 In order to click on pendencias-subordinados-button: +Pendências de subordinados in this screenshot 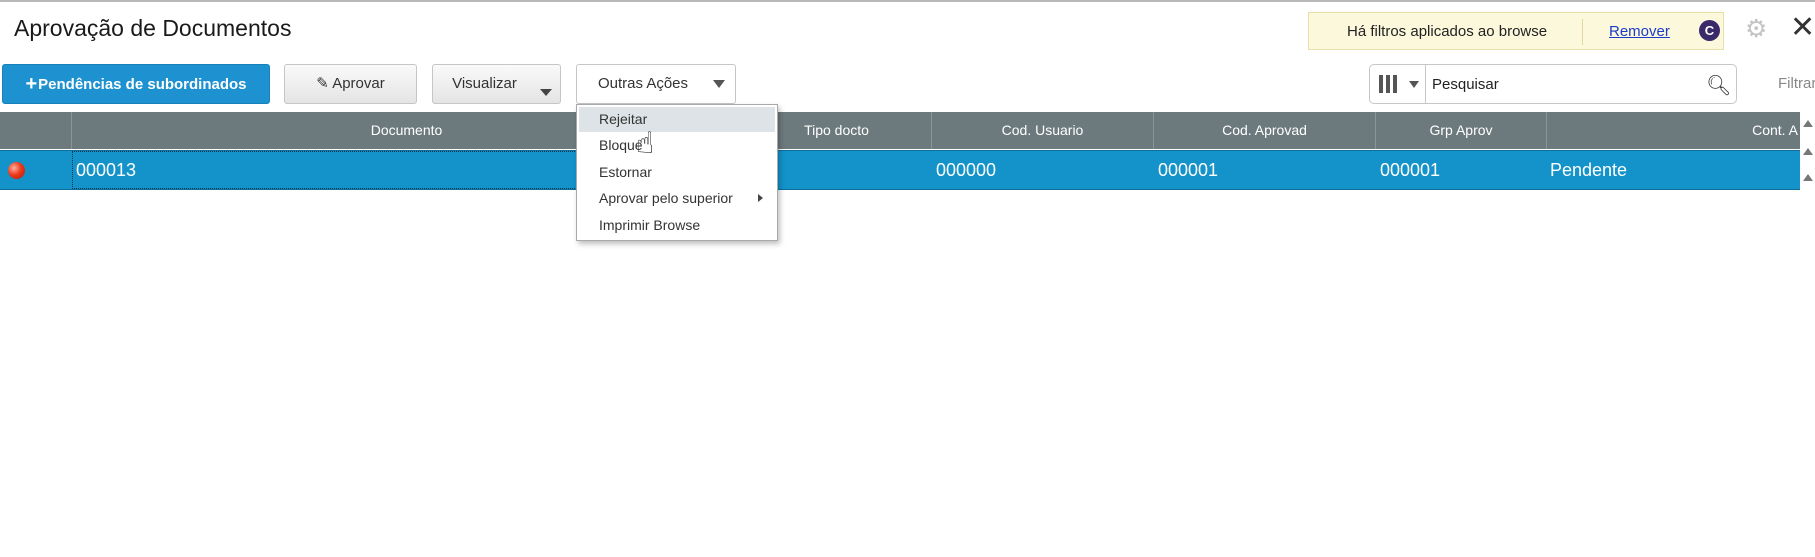, I will do `click(136, 84)`.